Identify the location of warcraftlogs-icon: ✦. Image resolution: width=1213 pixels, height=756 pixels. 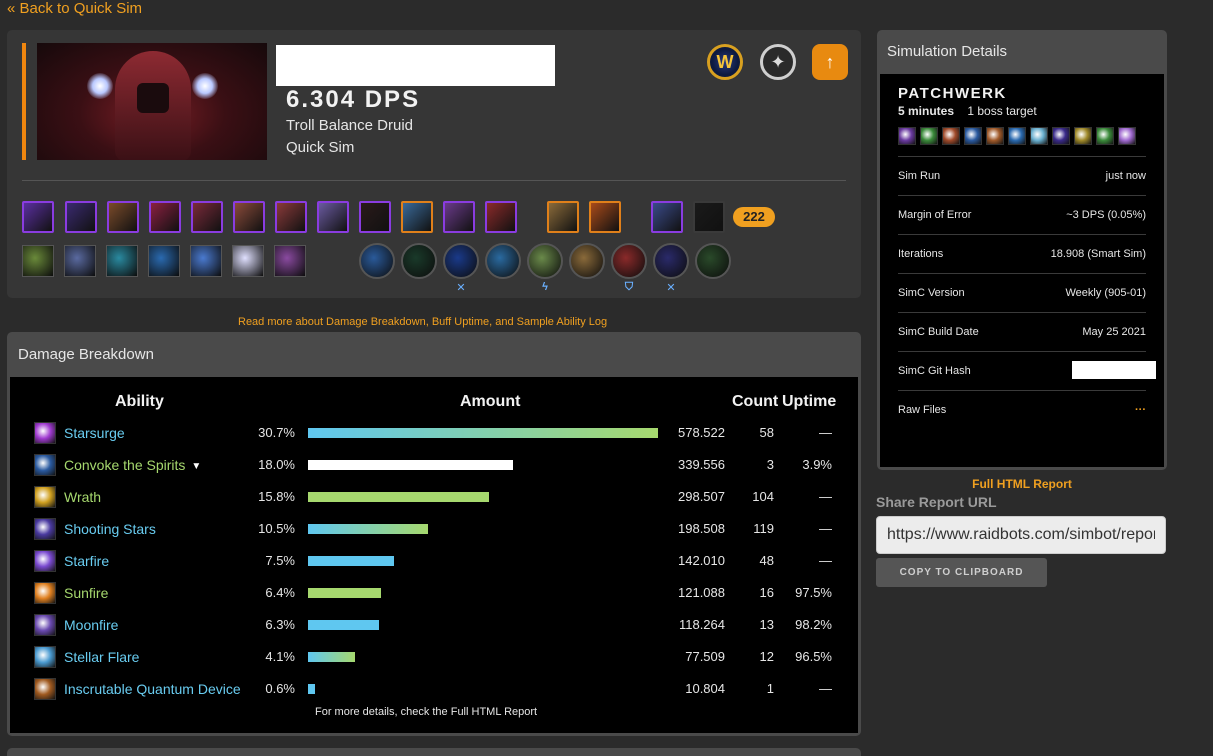
(778, 62).